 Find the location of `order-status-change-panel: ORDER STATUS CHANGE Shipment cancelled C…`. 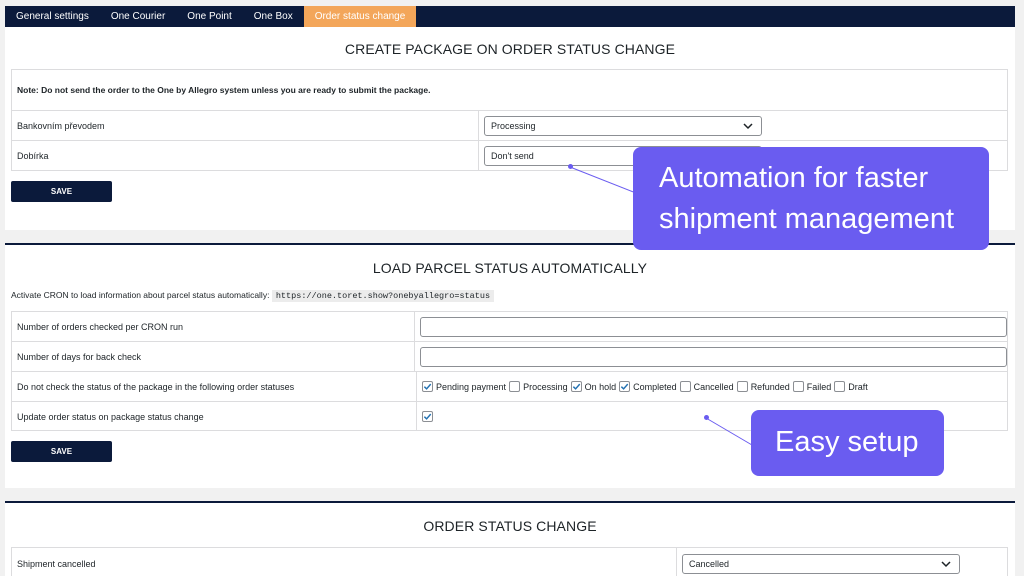

order-status-change-panel: ORDER STATUS CHANGE Shipment cancelled C… is located at coordinates (510, 538).